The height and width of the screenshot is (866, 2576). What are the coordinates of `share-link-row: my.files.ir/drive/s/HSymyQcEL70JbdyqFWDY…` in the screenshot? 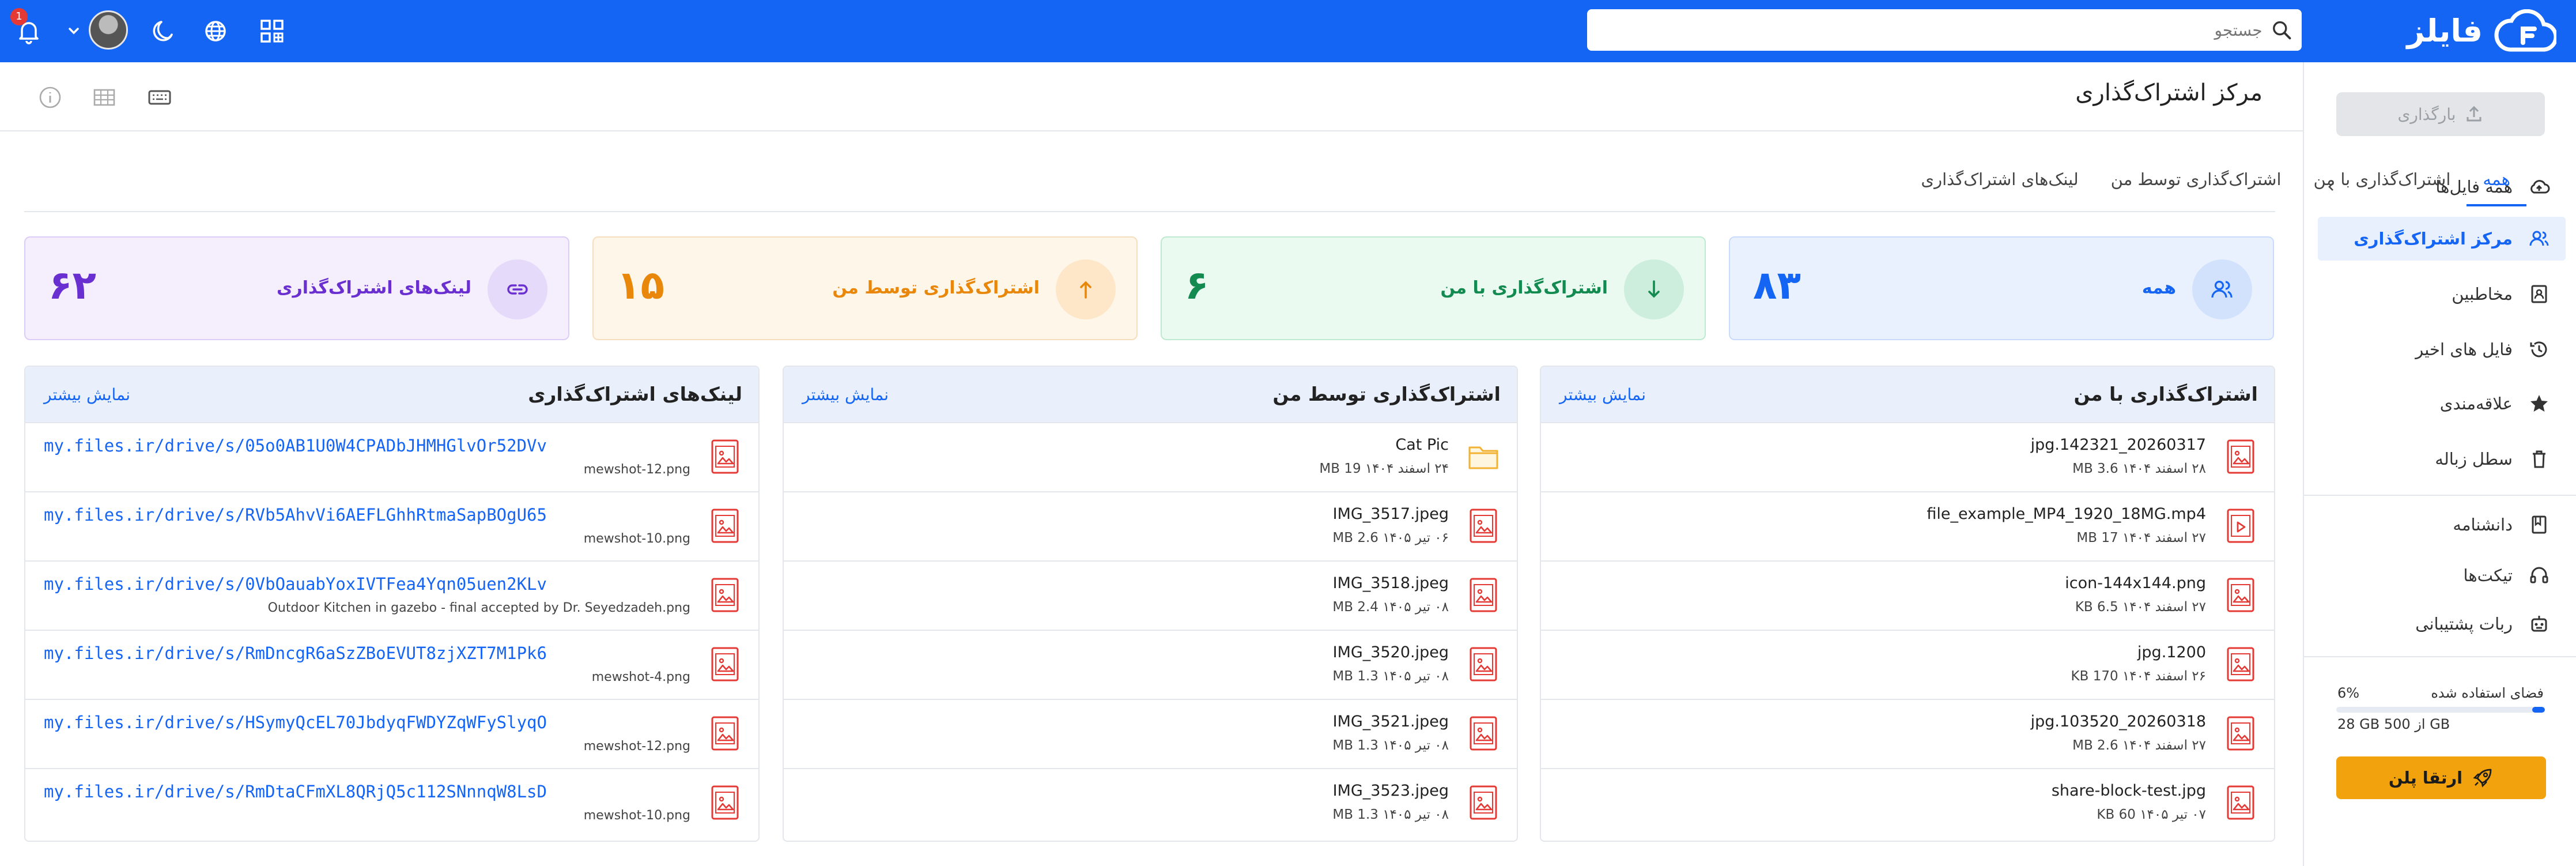 It's located at (391, 734).